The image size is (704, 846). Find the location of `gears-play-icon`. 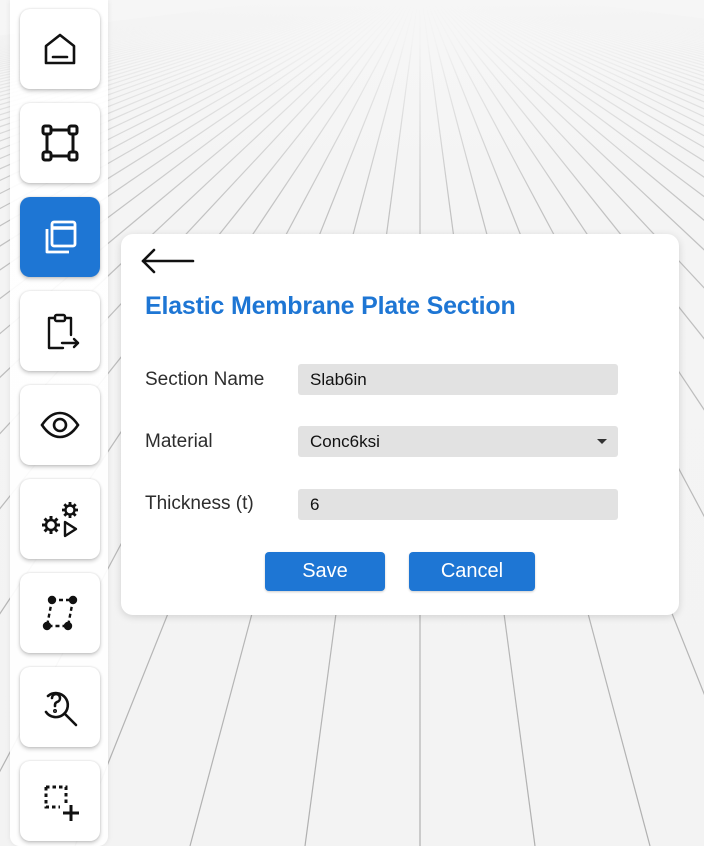

gears-play-icon is located at coordinates (60, 520).